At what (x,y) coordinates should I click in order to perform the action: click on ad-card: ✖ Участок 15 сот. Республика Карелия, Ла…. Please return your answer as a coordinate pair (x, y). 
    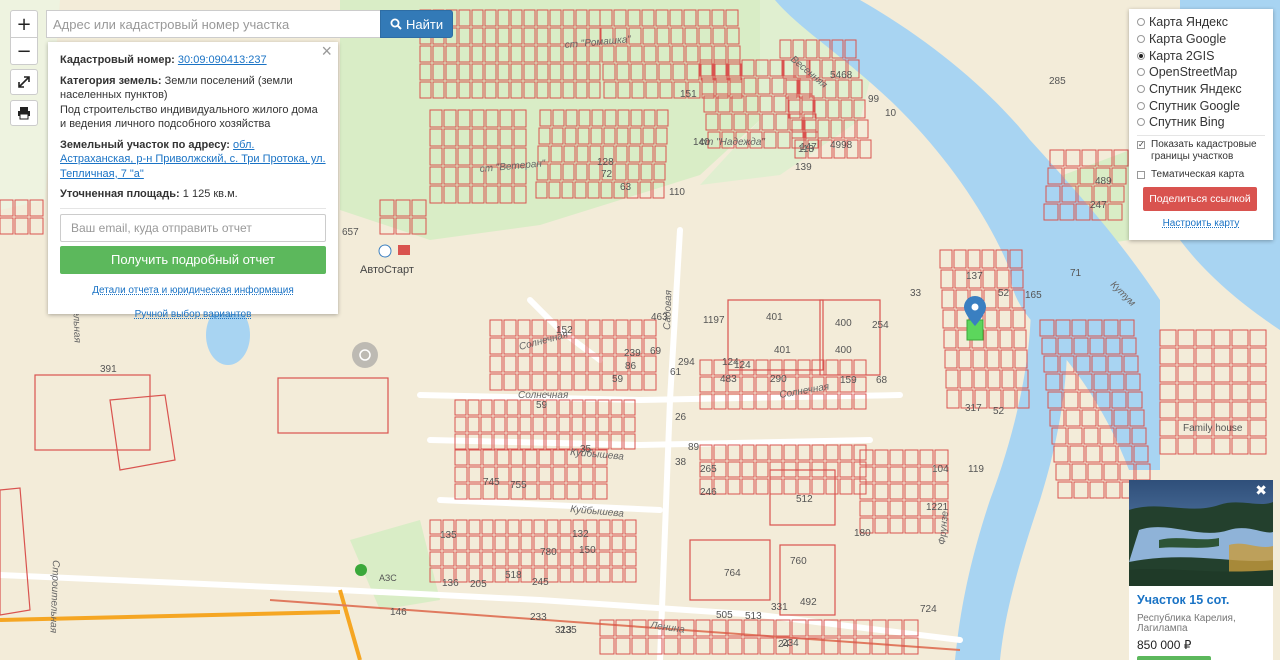
    Looking at the image, I should click on (1201, 570).